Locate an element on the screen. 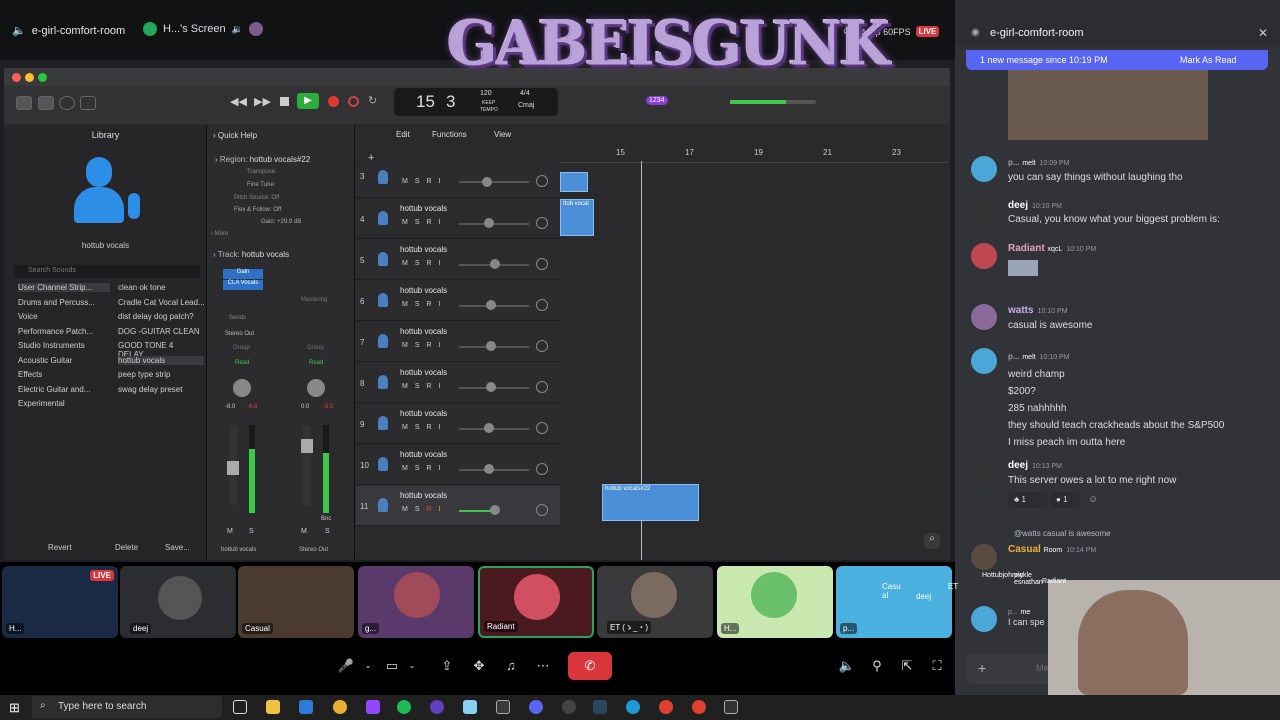 The image size is (1280, 720). minimize-window-button is located at coordinates (29, 77).